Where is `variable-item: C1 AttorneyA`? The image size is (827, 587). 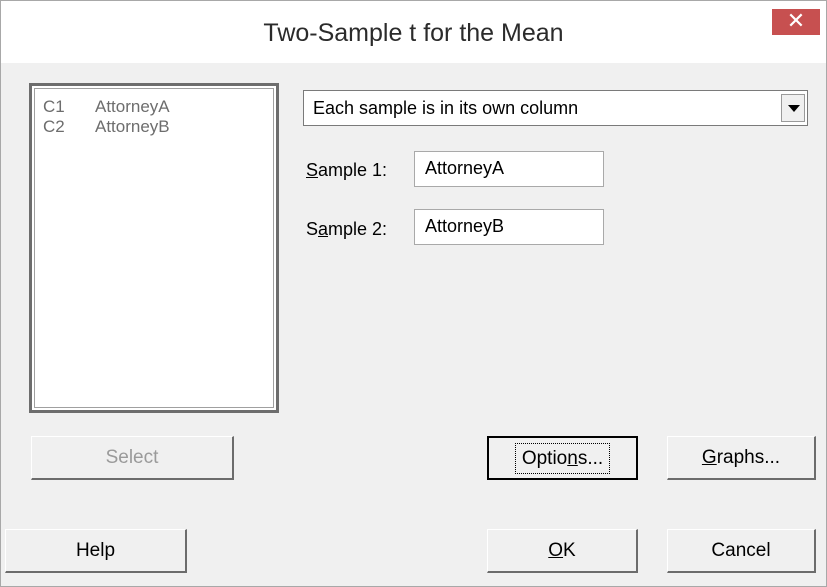 variable-item: C1 AttorneyA is located at coordinates (106, 107).